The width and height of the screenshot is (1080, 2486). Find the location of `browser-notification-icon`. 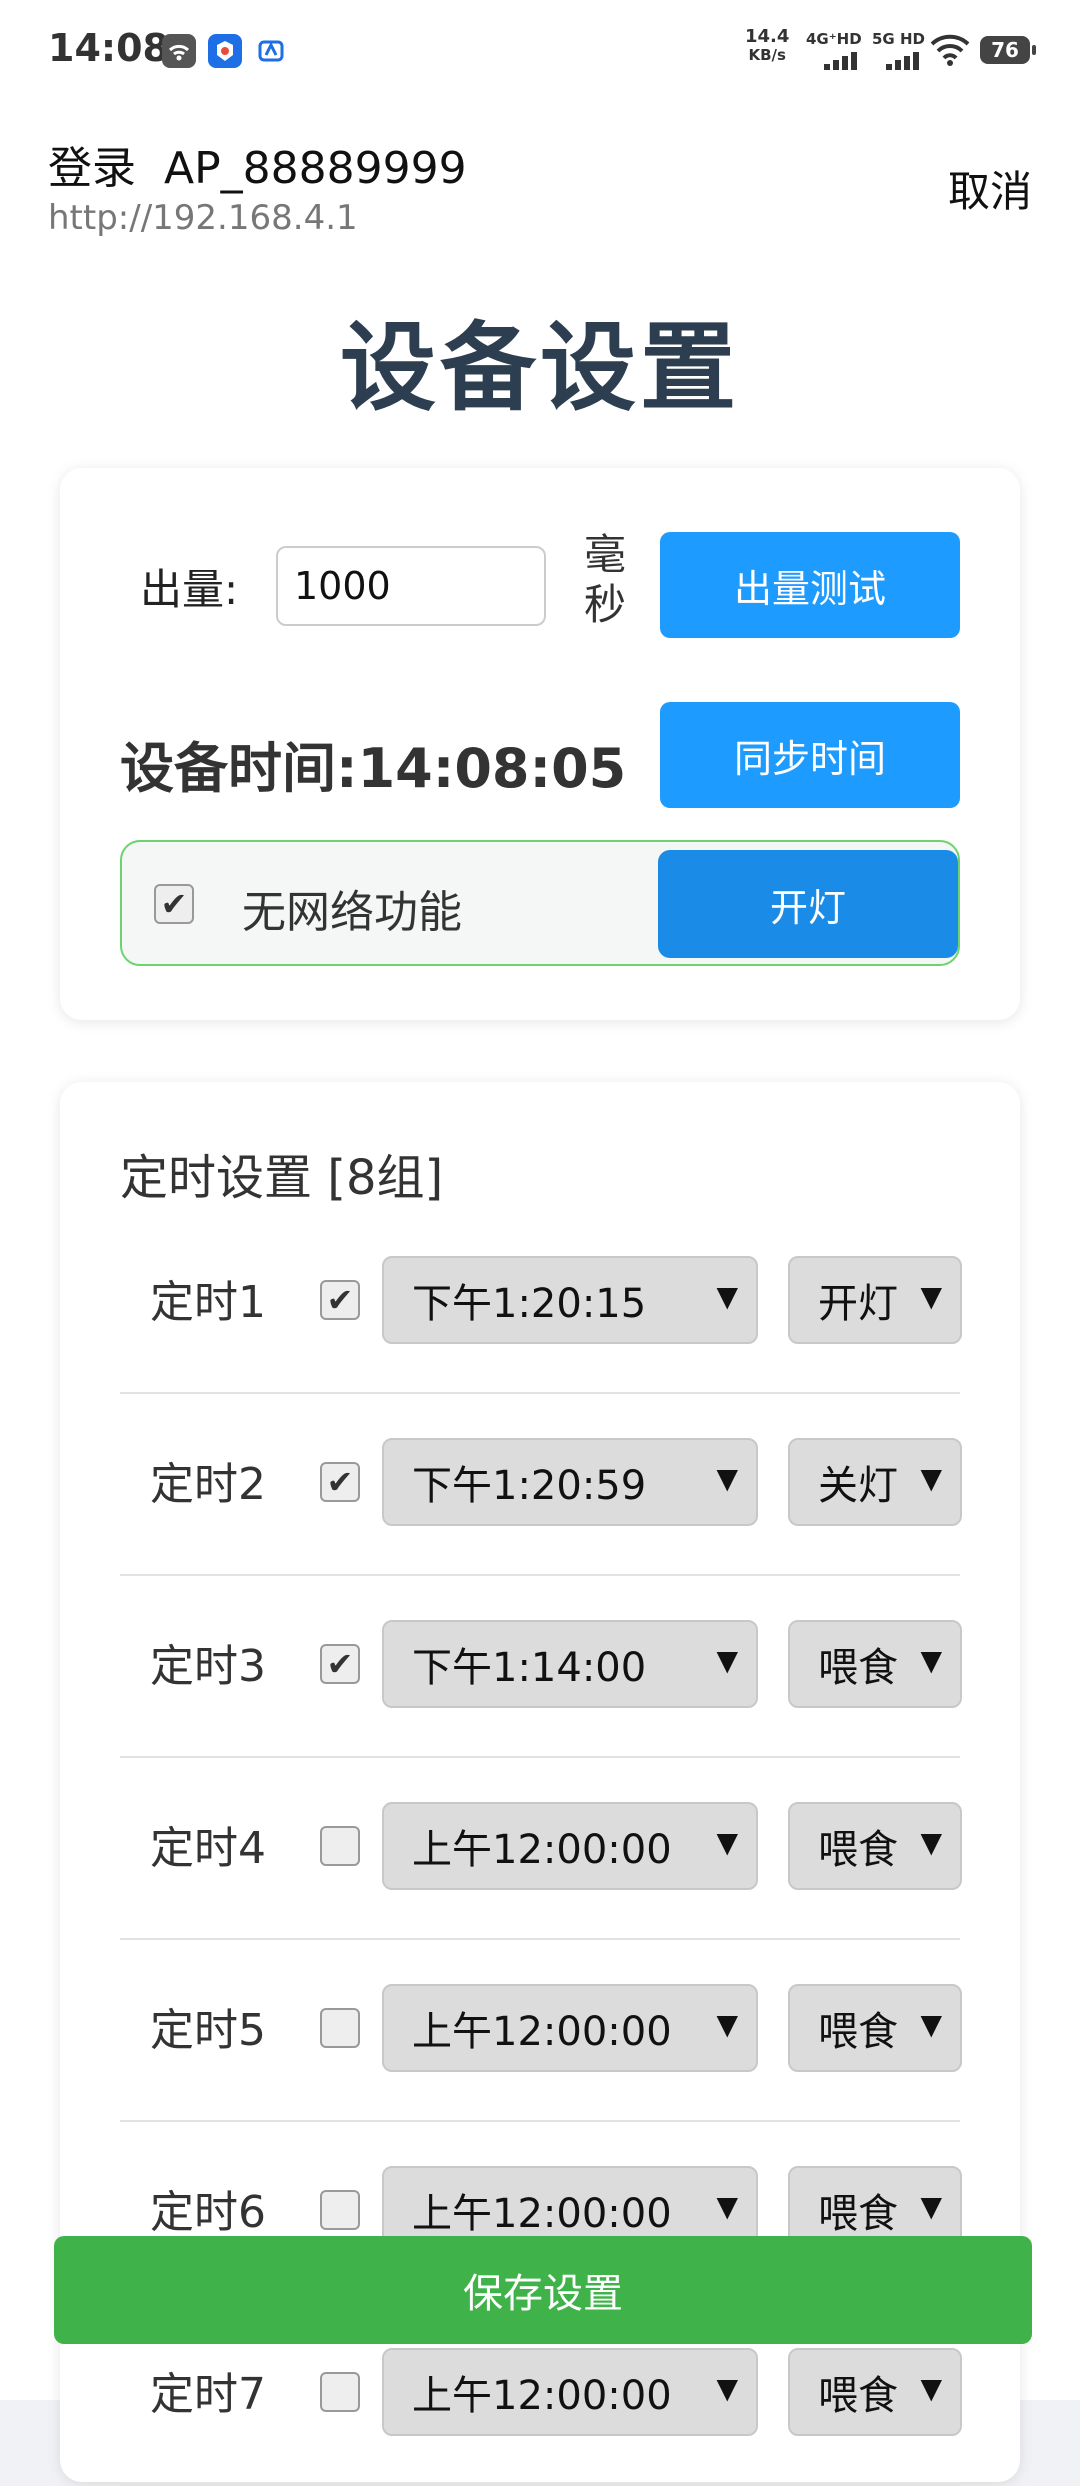

browser-notification-icon is located at coordinates (271, 51).